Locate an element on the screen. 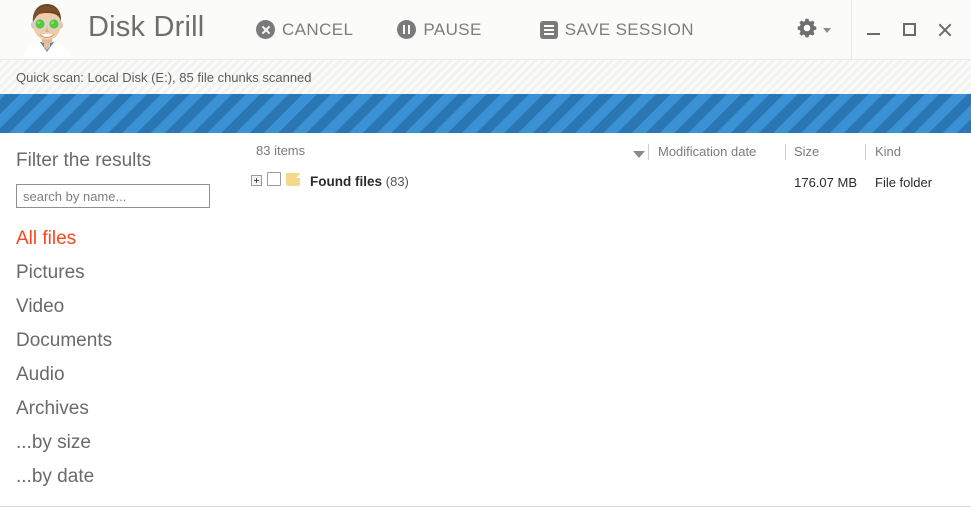  sidebar-item-archives: Archives is located at coordinates (120, 409).